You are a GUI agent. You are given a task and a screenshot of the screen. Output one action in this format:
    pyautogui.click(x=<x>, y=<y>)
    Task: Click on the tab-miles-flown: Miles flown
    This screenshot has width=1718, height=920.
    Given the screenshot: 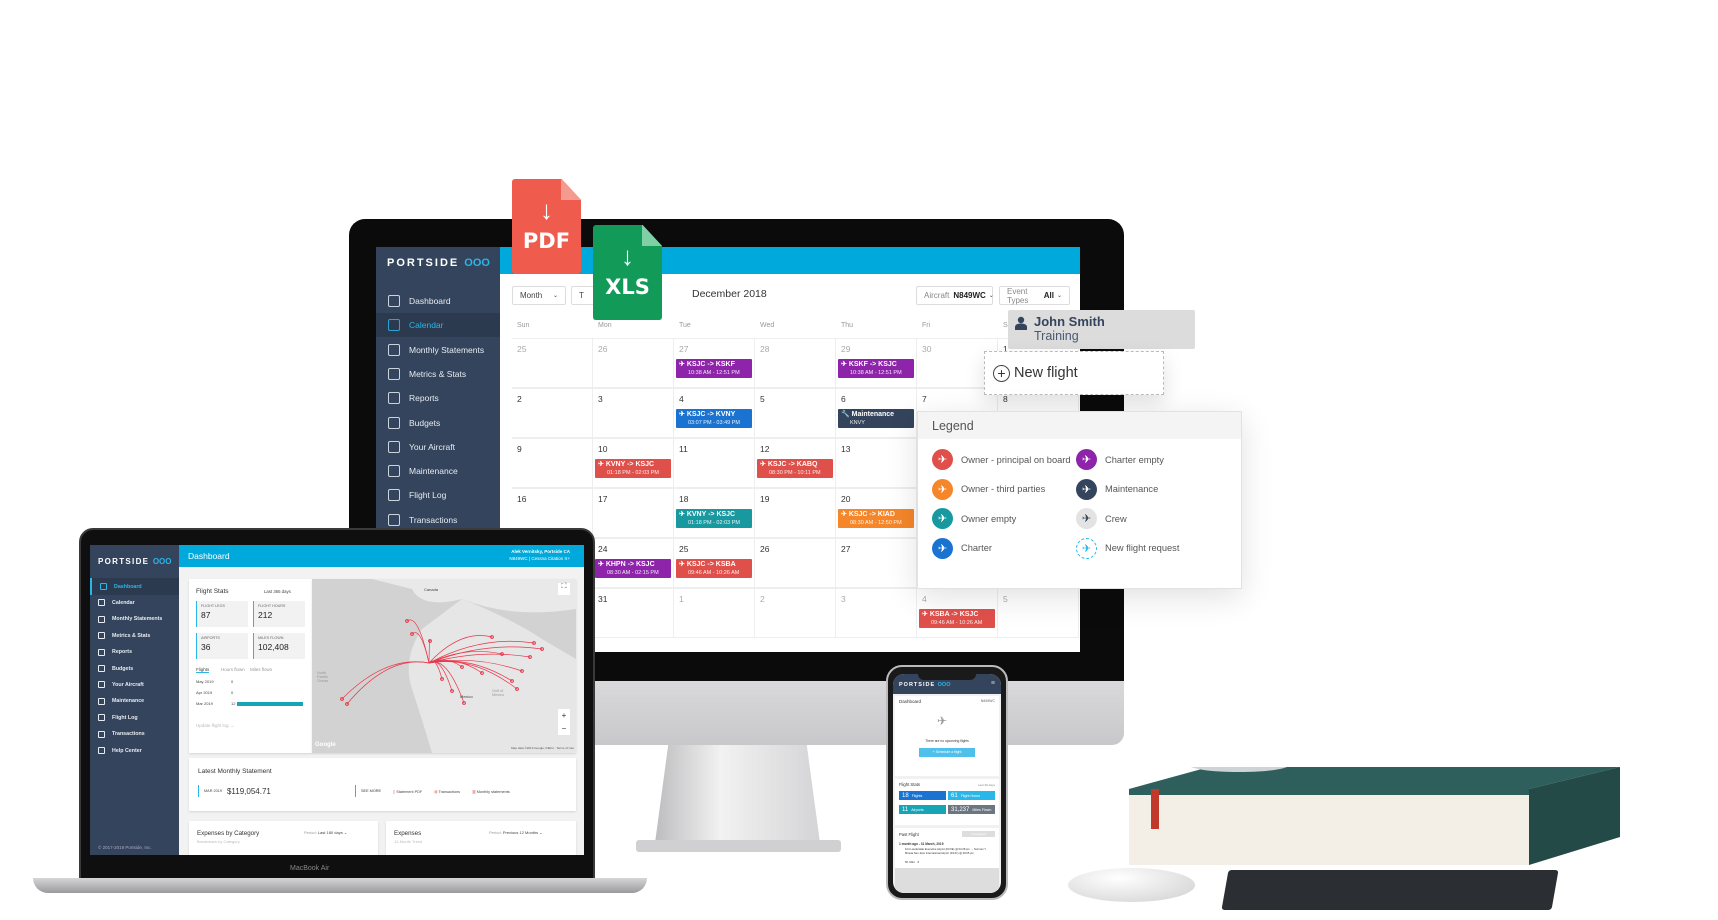 What is the action you would take?
    pyautogui.click(x=261, y=669)
    